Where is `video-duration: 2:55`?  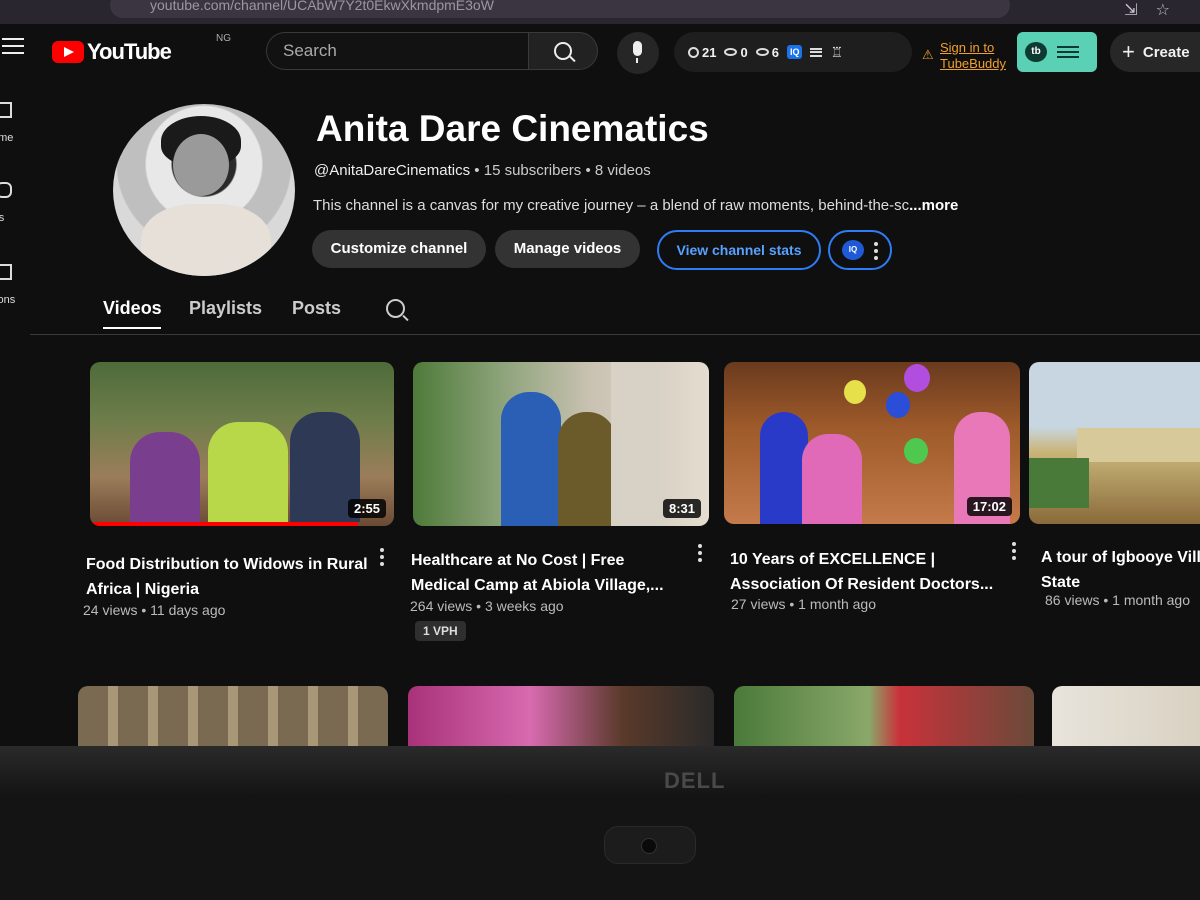 video-duration: 2:55 is located at coordinates (366, 508).